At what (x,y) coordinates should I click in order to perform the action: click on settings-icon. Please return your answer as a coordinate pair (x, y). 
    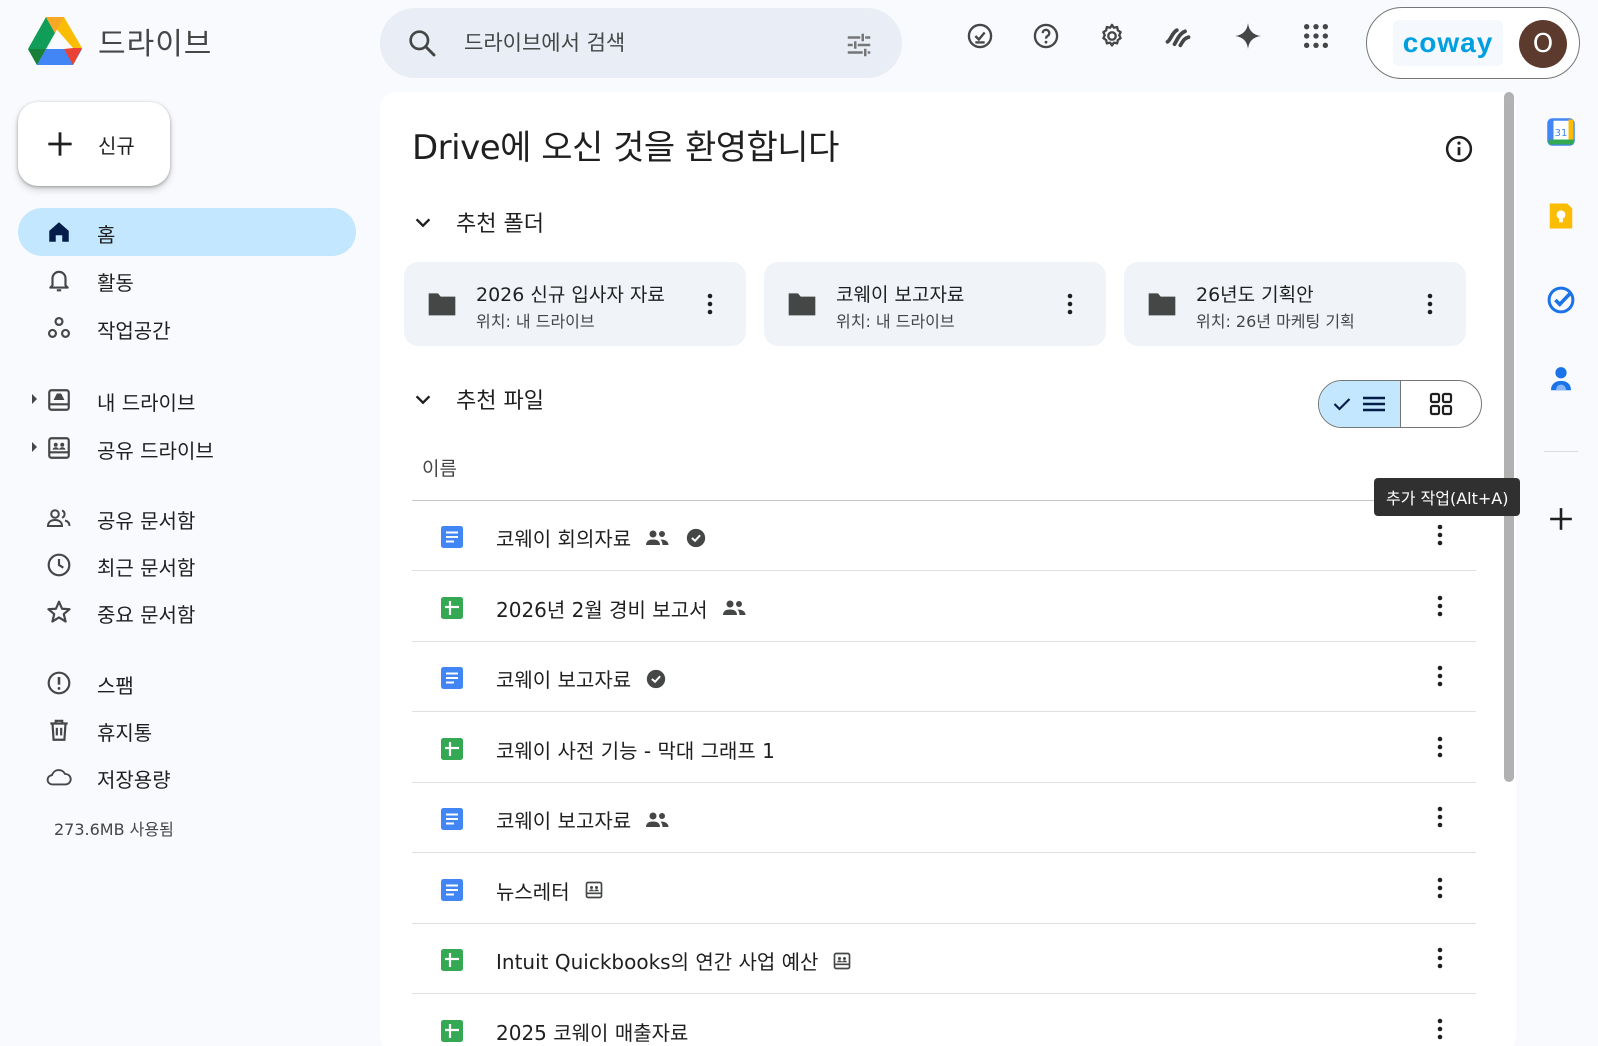
    Looking at the image, I should click on (1112, 36).